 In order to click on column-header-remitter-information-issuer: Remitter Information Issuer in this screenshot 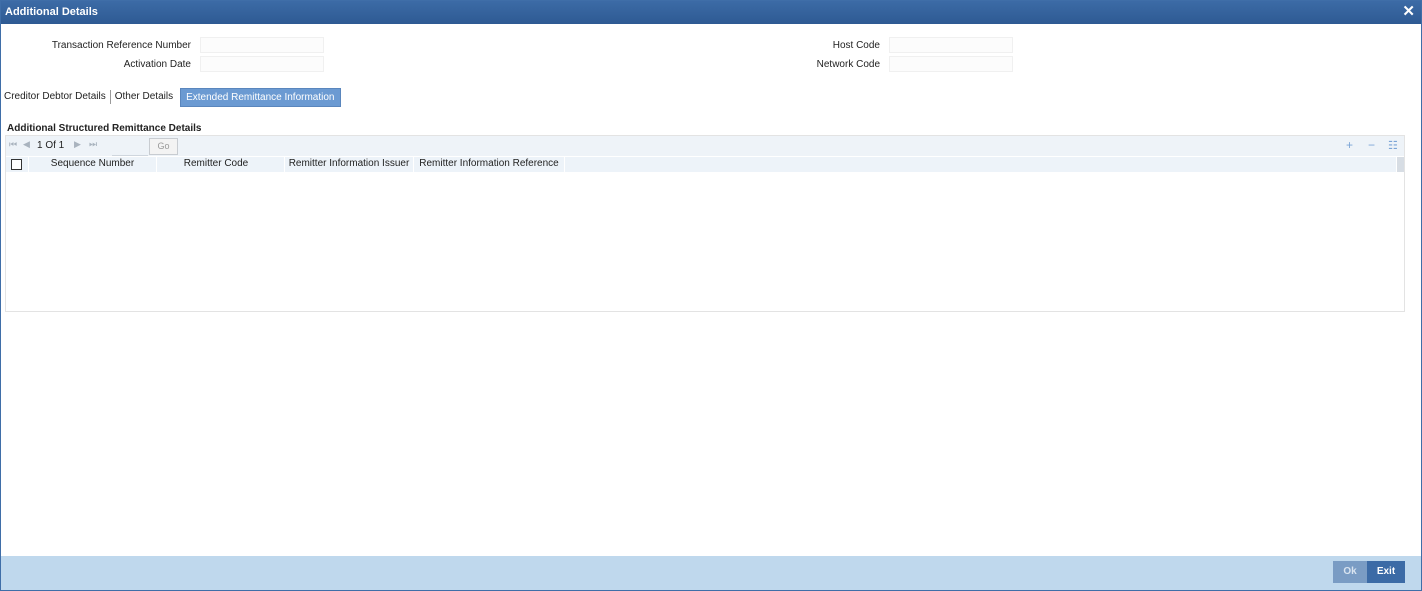, I will do `click(349, 164)`.